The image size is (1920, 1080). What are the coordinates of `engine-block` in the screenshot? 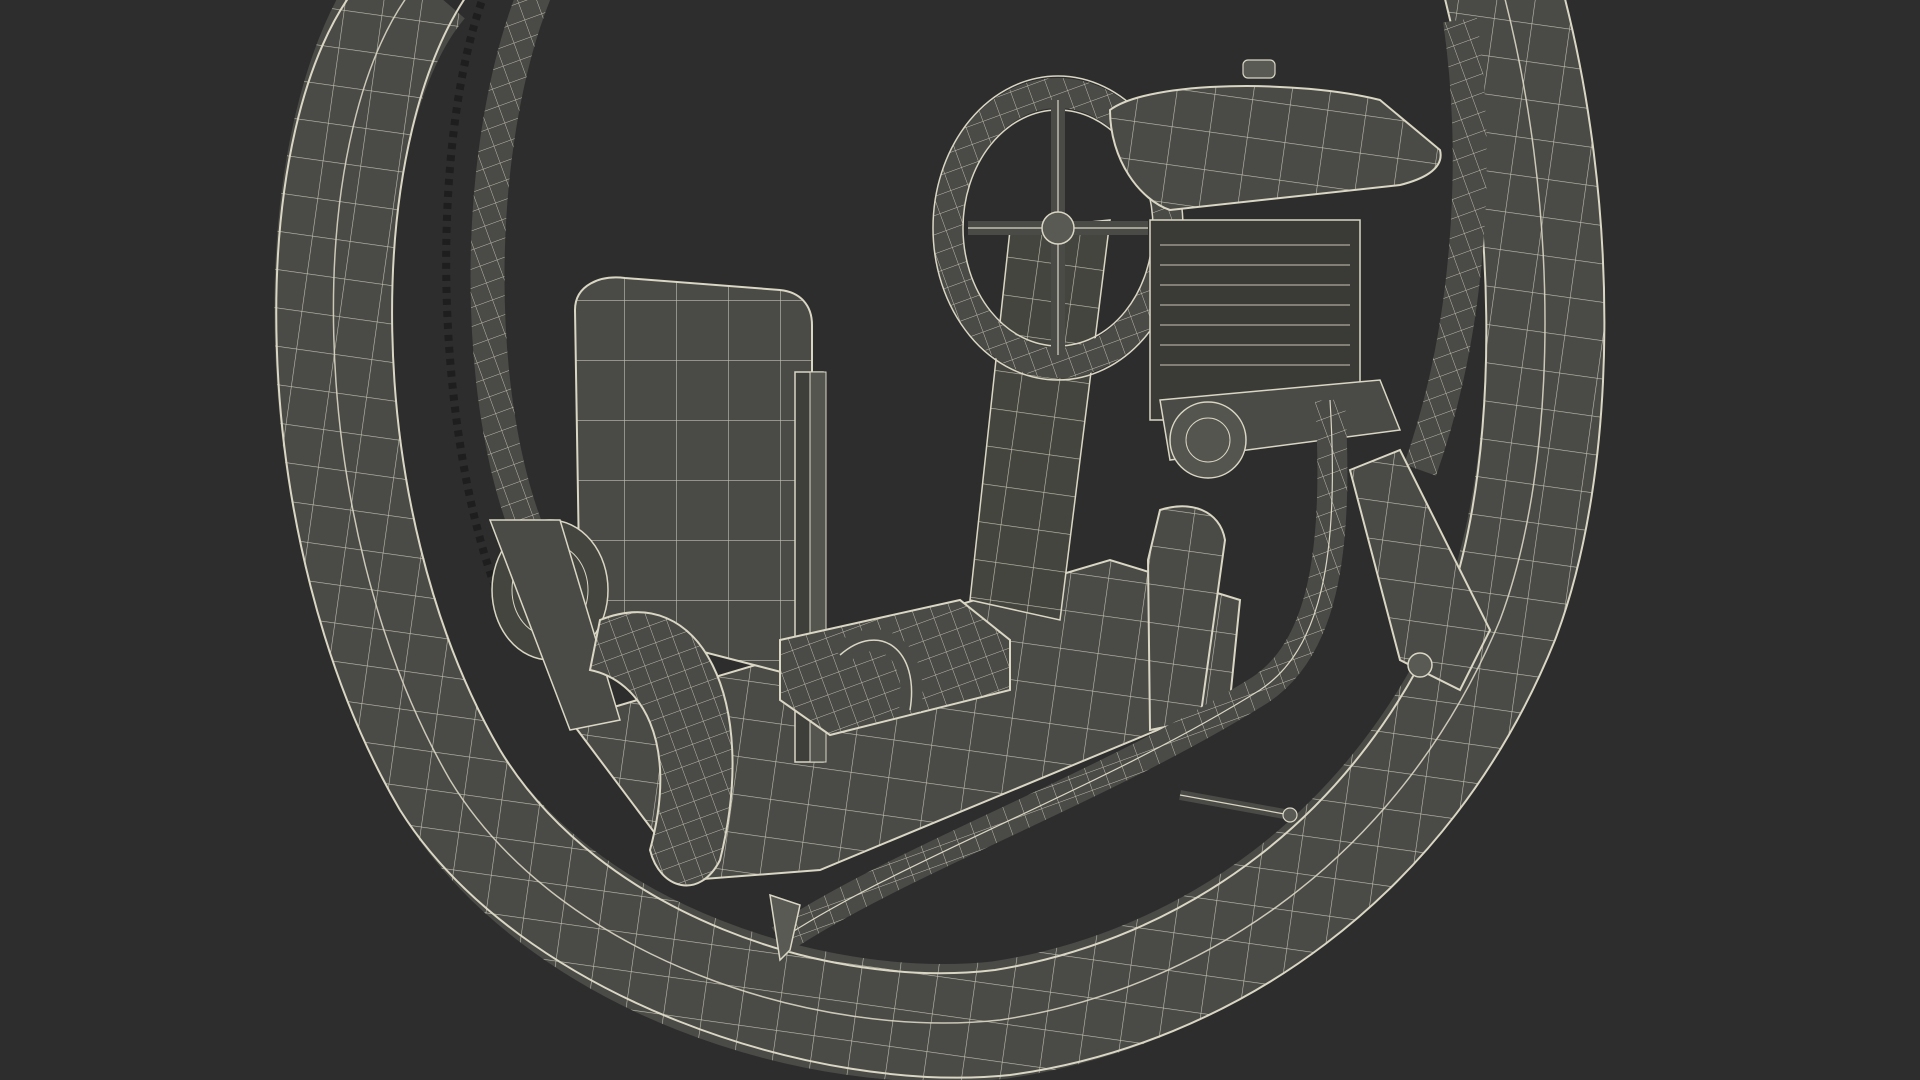 It's located at (1275, 349).